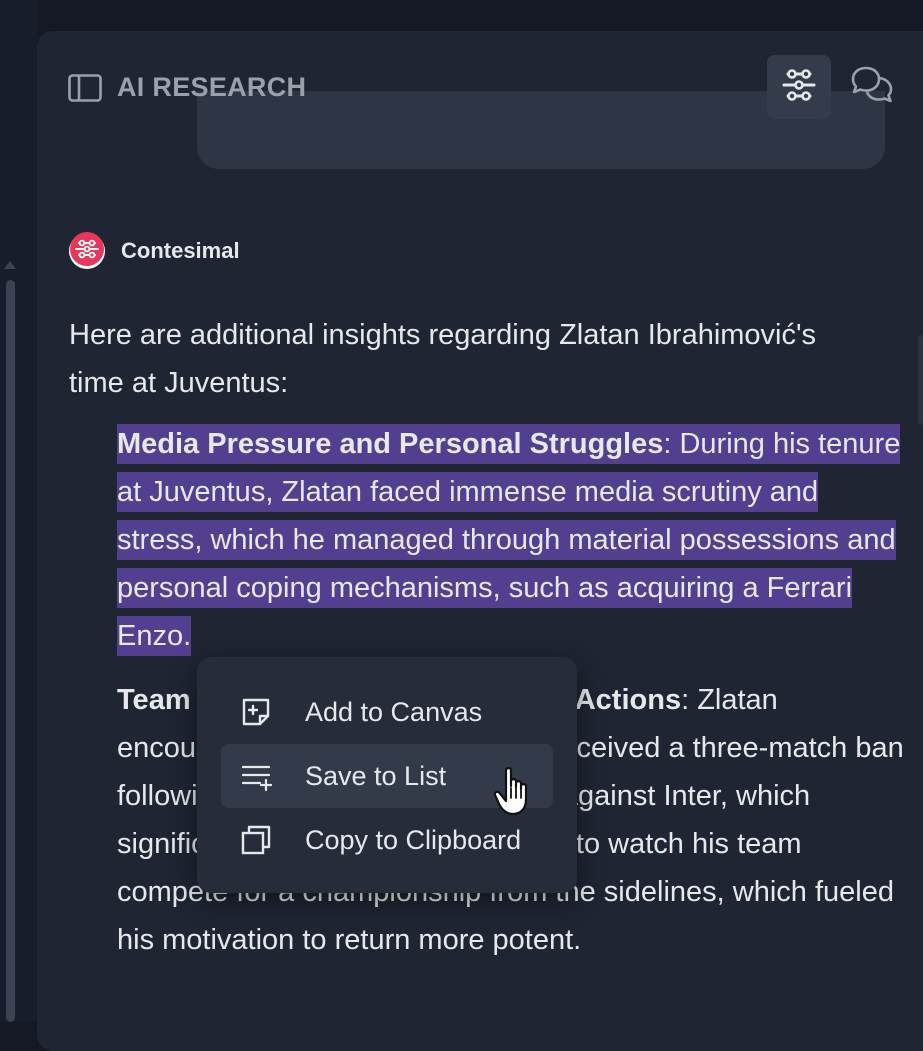 The image size is (923, 1051). What do you see at coordinates (256, 840) in the screenshot?
I see `copy-icon` at bounding box center [256, 840].